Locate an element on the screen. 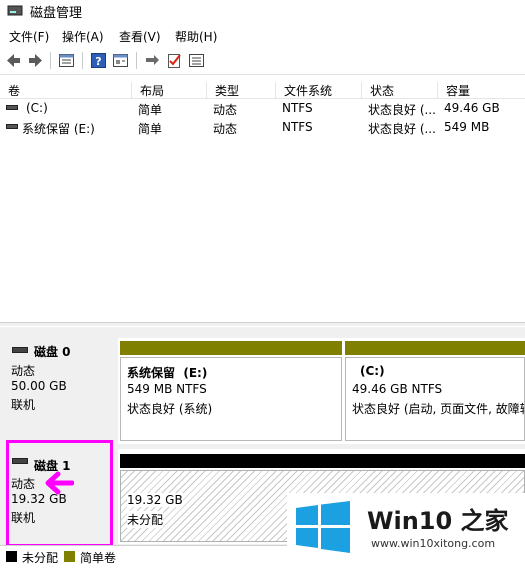 This screenshot has width=525, height=570. volume-capacity: 549 MB is located at coordinates (467, 127).